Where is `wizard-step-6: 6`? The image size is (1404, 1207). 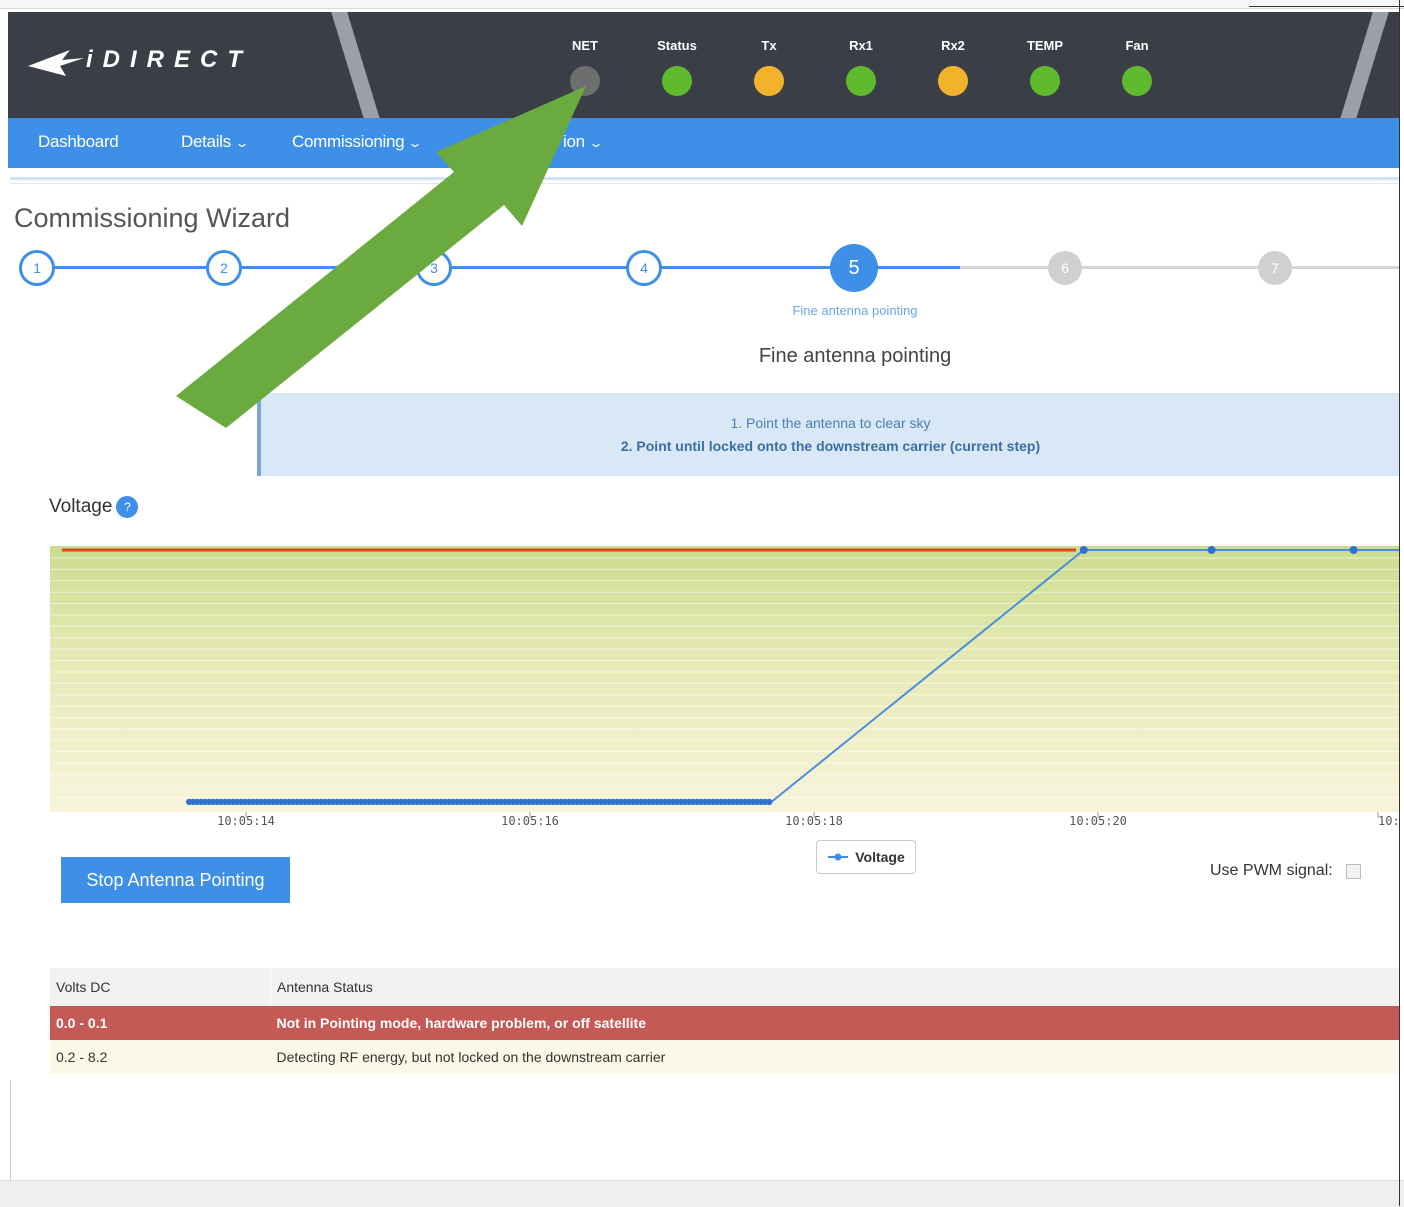 wizard-step-6: 6 is located at coordinates (1065, 268).